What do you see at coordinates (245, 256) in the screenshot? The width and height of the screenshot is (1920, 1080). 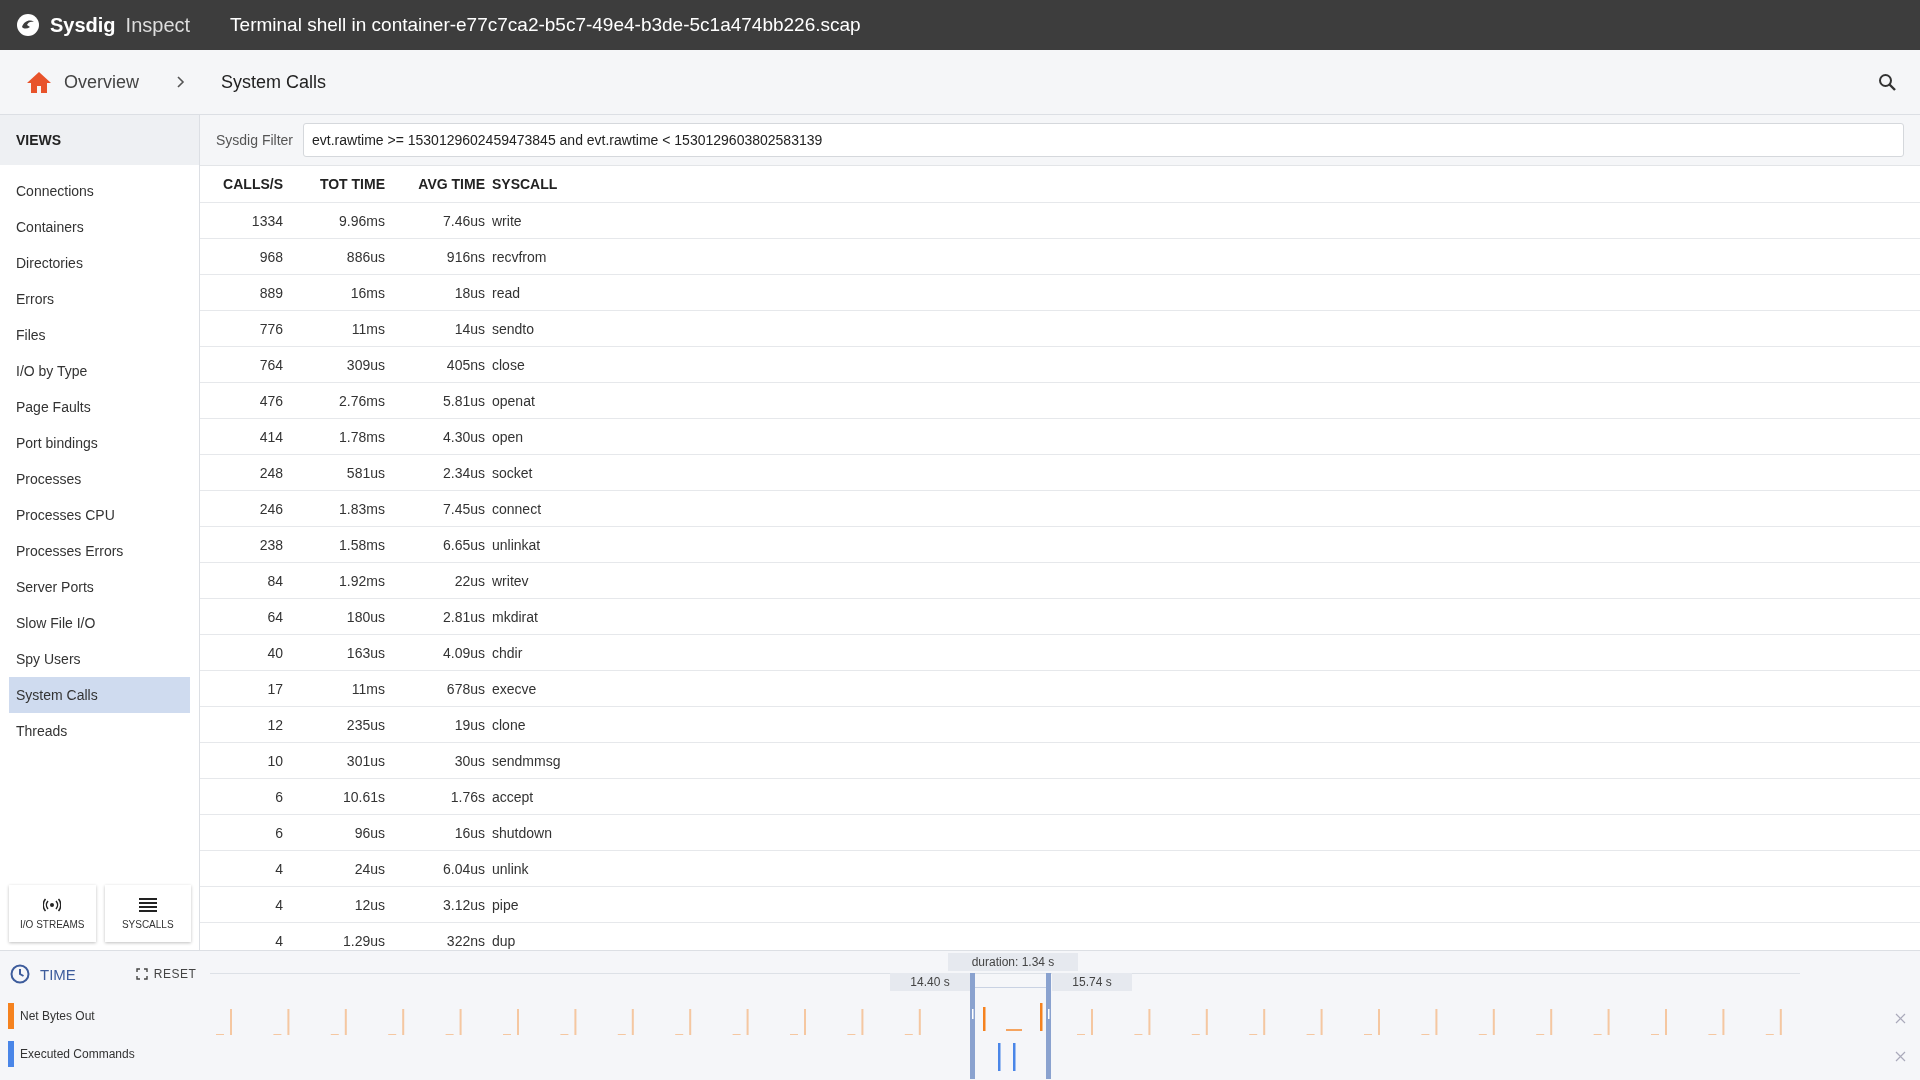 I see `table-cell: 968` at bounding box center [245, 256].